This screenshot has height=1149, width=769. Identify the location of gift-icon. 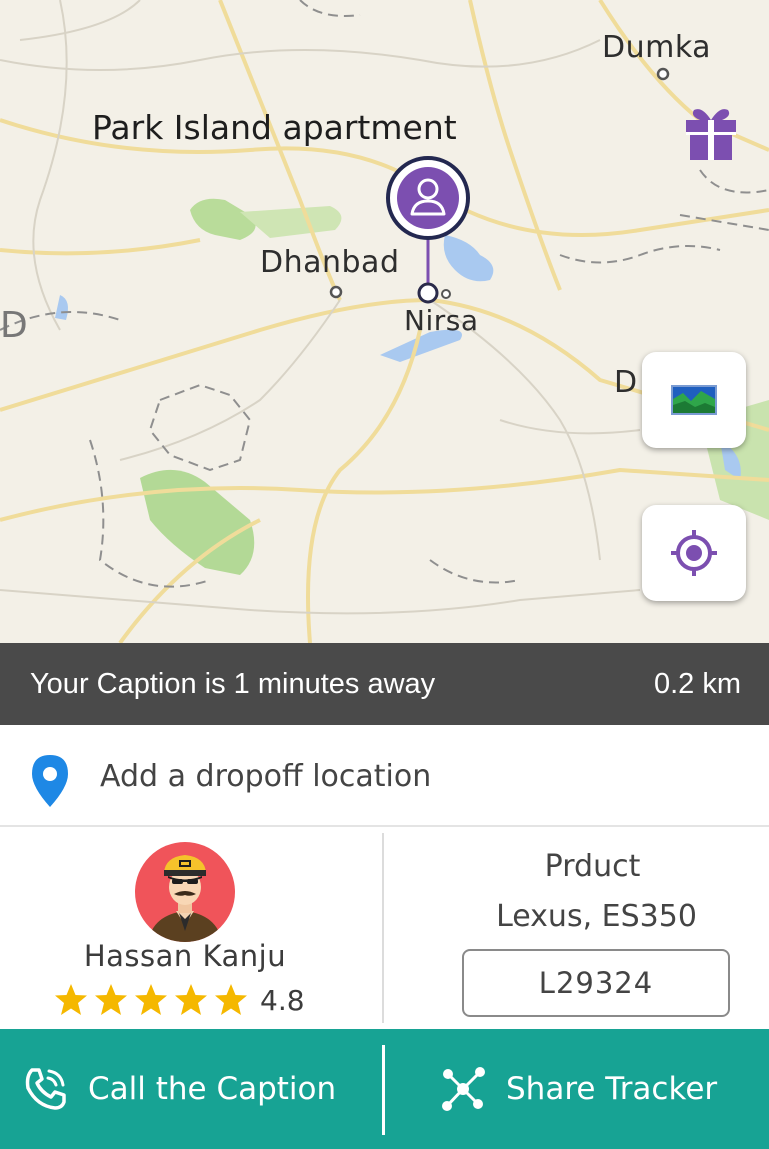
(711, 133).